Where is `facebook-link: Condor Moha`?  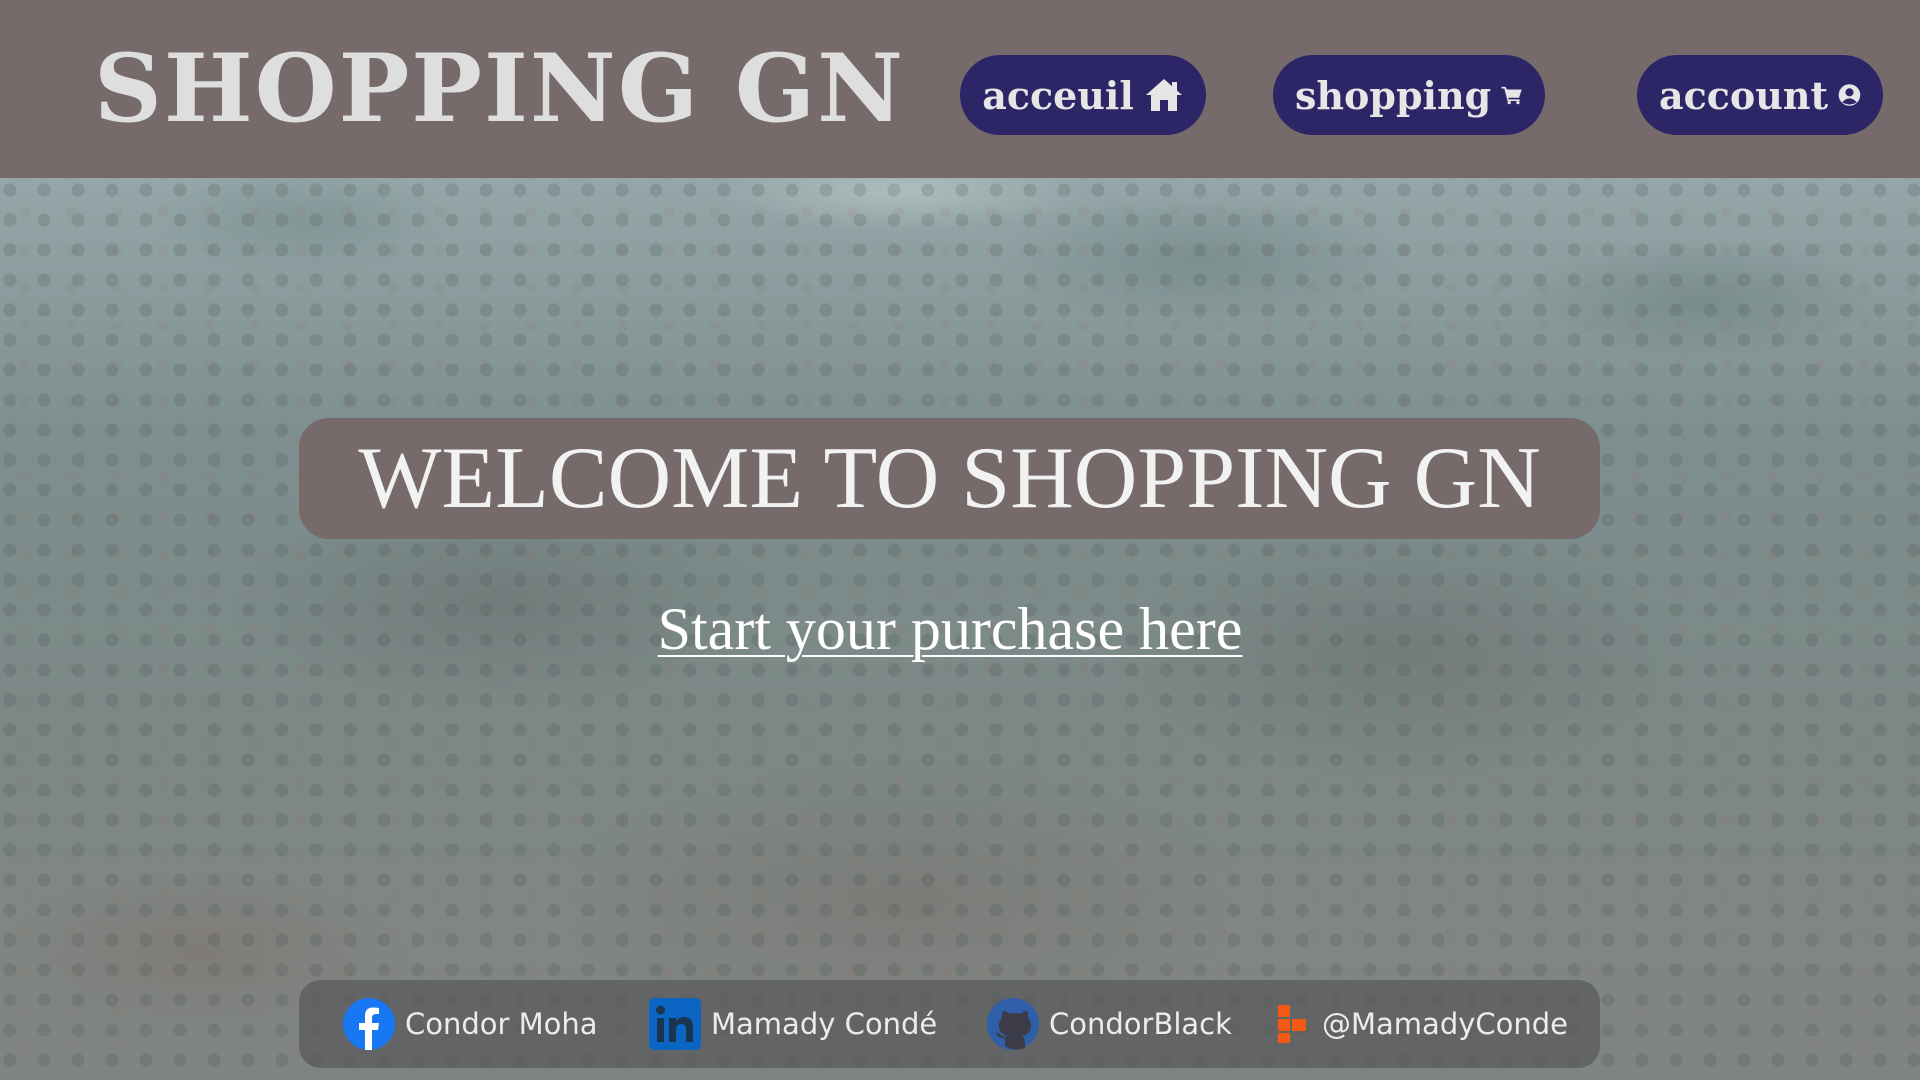 facebook-link: Condor Moha is located at coordinates (470, 1024).